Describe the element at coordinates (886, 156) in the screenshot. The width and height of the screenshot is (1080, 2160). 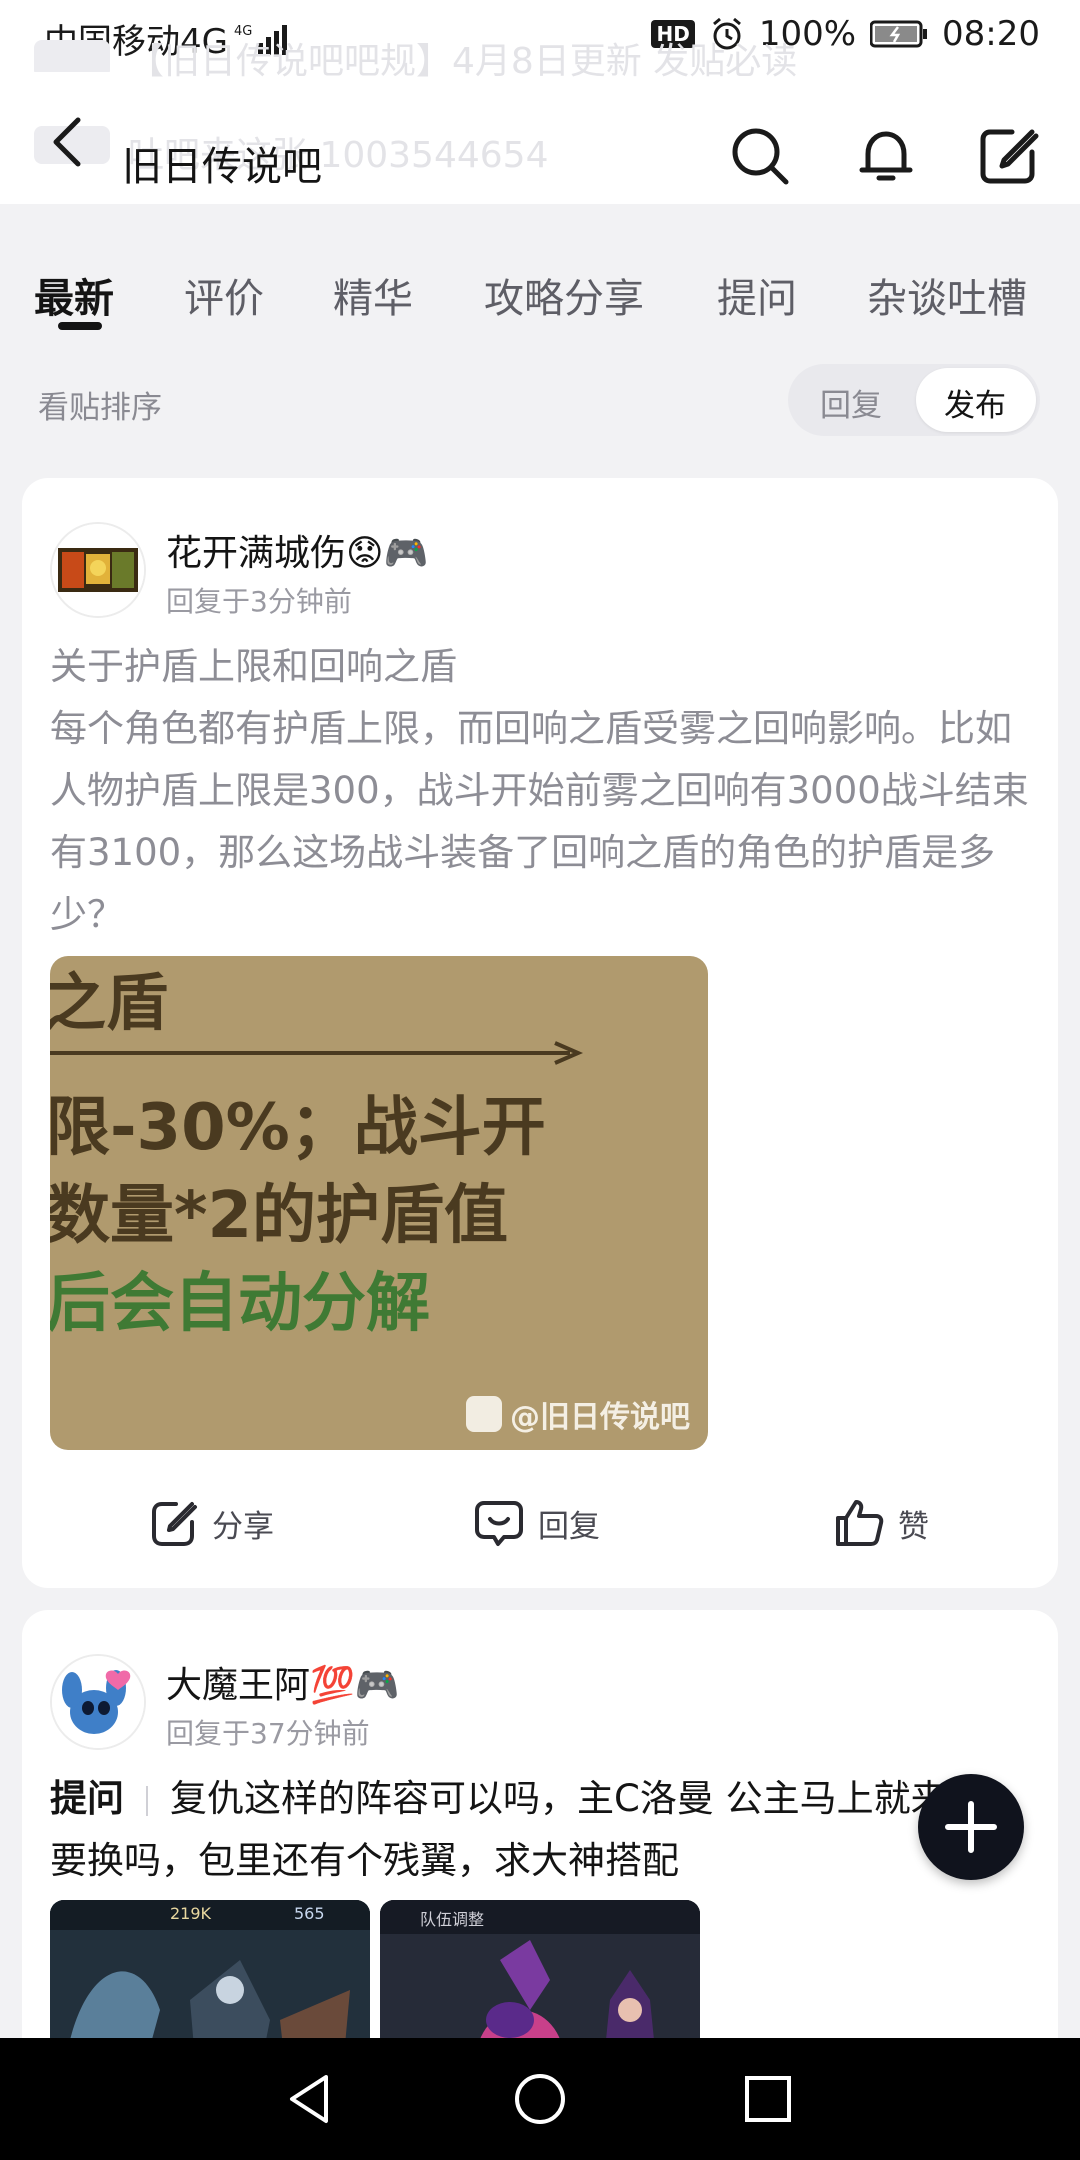
I see `bell-icon` at that location.